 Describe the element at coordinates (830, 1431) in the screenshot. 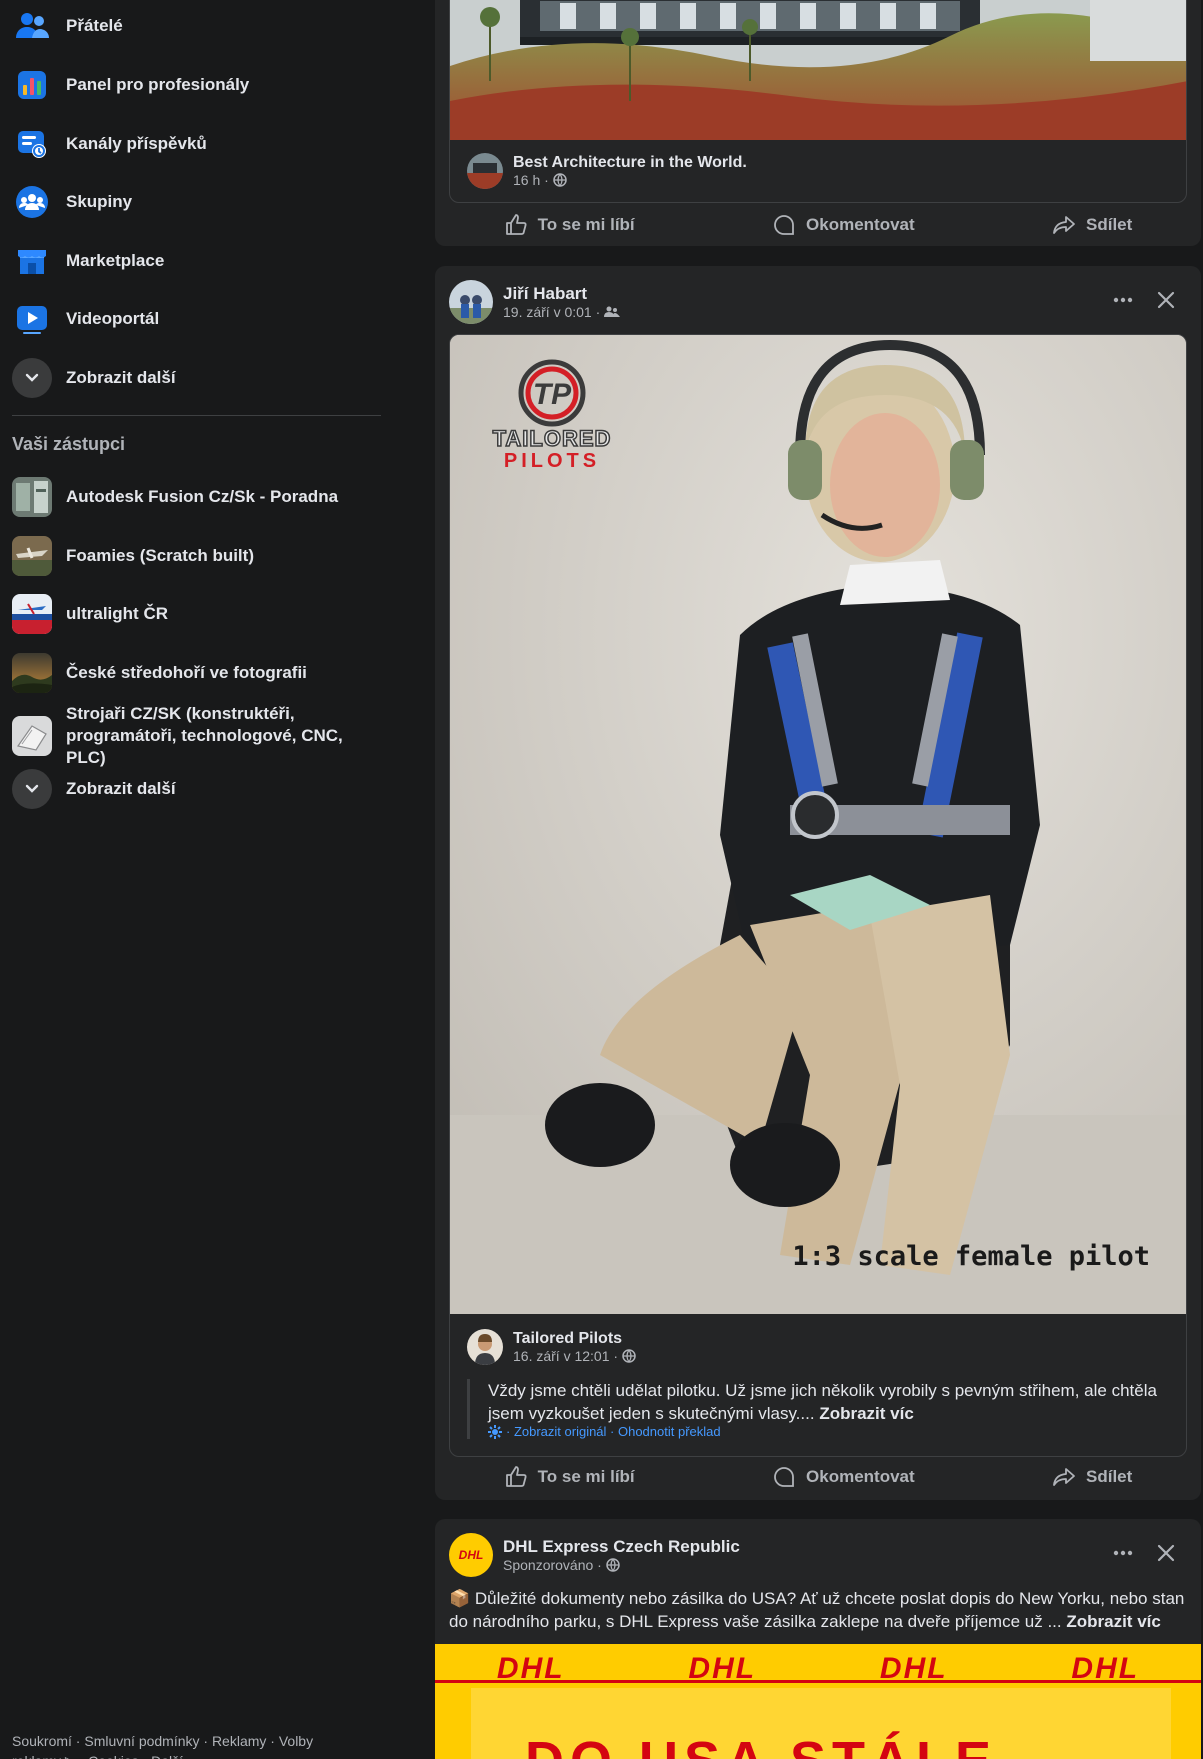

I see `translation-links: · Zobrazit originál · Ohodnotit překlad` at that location.